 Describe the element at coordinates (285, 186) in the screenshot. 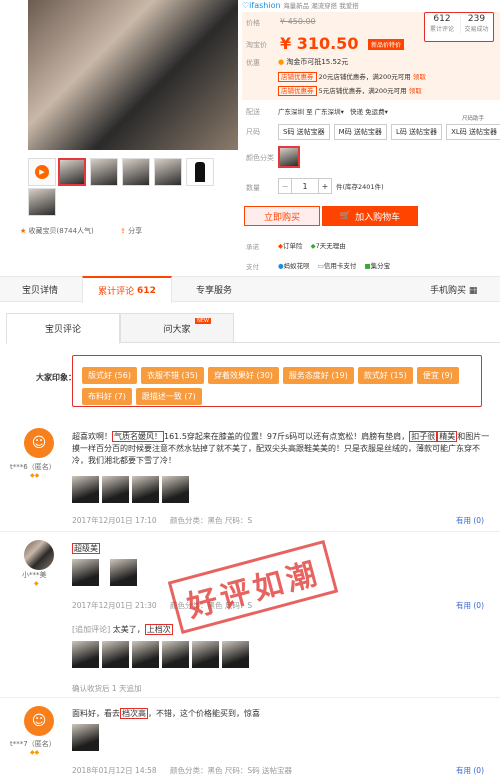

I see `qty-minus-button: −` at that location.